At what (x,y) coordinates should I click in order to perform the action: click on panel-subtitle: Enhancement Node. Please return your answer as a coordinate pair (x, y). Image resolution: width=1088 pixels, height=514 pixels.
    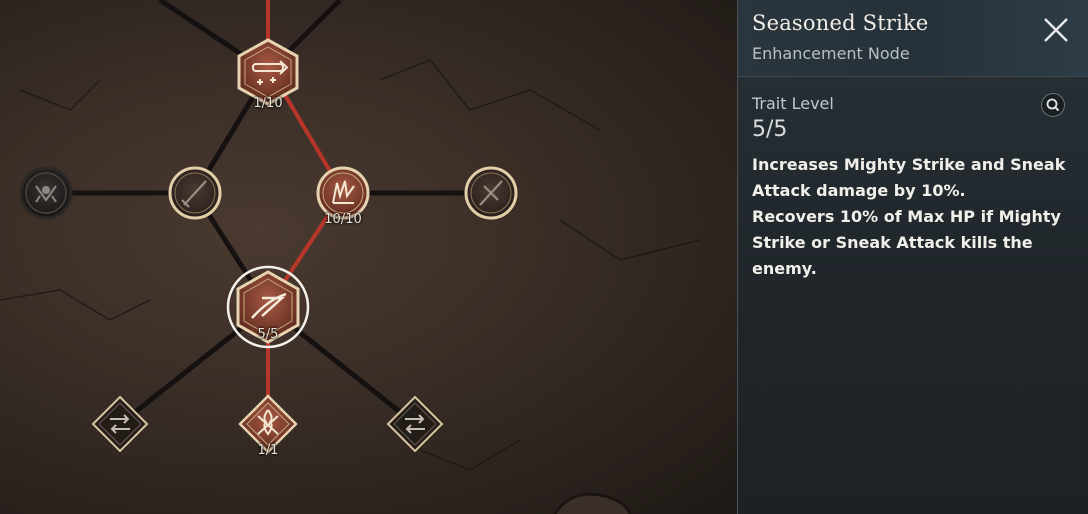
    Looking at the image, I should click on (831, 53).